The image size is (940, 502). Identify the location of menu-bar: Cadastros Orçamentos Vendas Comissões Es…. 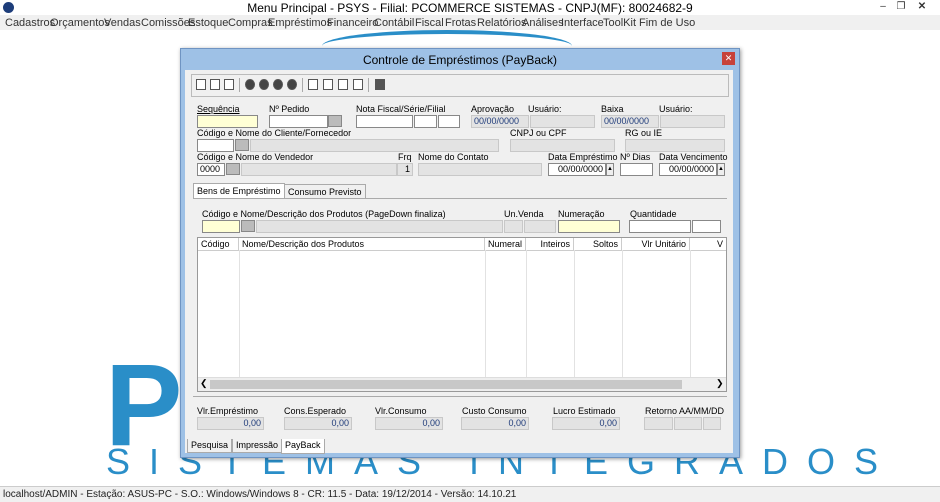
(470, 22).